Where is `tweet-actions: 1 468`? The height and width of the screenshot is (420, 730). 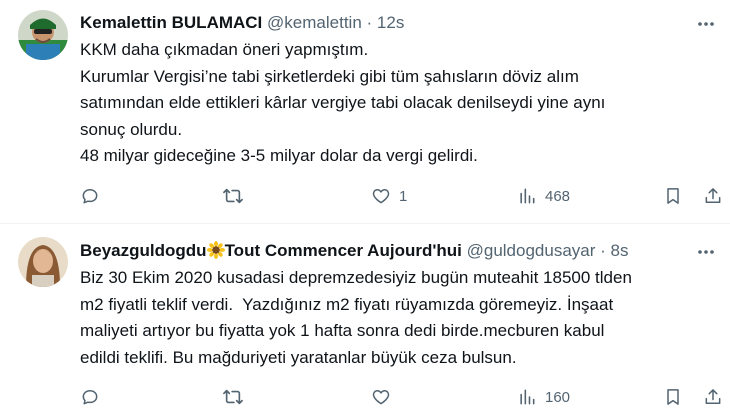 tweet-actions: 1 468 is located at coordinates (365, 196).